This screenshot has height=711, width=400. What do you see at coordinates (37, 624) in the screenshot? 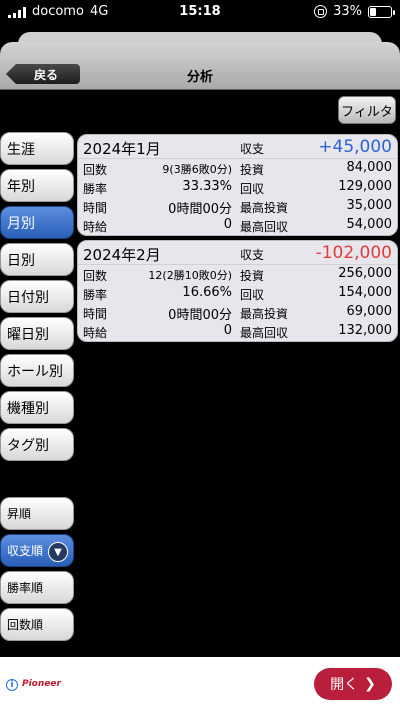
I see `sort-by-count: 回数順` at bounding box center [37, 624].